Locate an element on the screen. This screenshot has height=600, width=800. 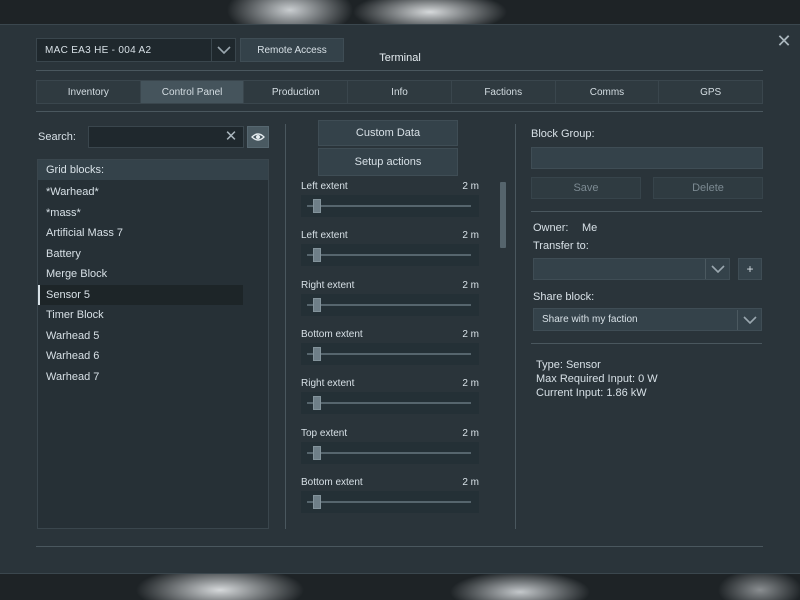
show-hidden-button is located at coordinates (258, 137).